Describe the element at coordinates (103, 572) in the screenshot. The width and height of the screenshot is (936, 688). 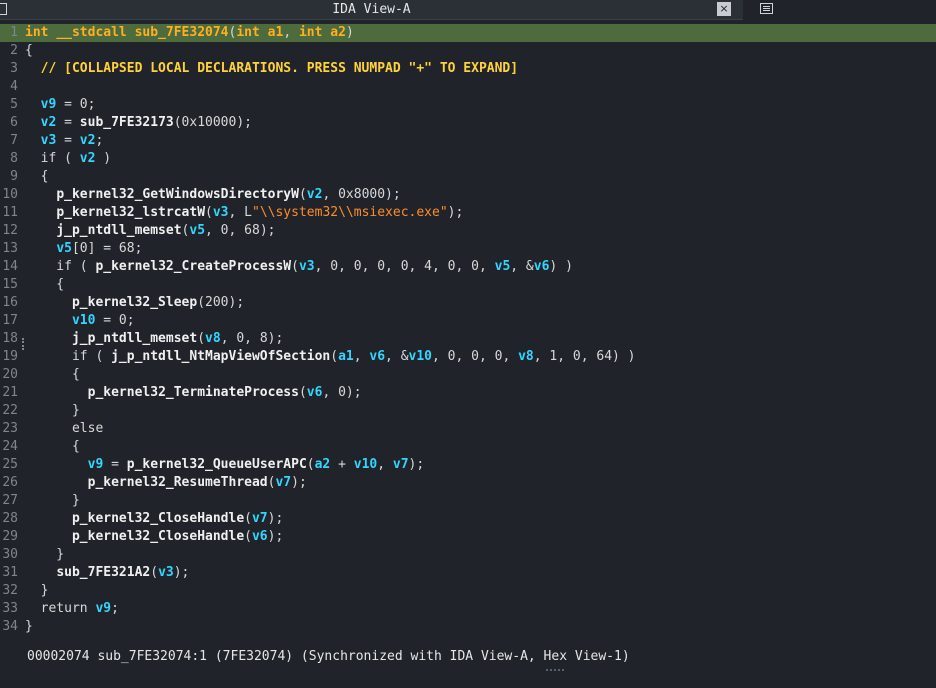
I see `function-name-token: sub_7FE321A2` at that location.